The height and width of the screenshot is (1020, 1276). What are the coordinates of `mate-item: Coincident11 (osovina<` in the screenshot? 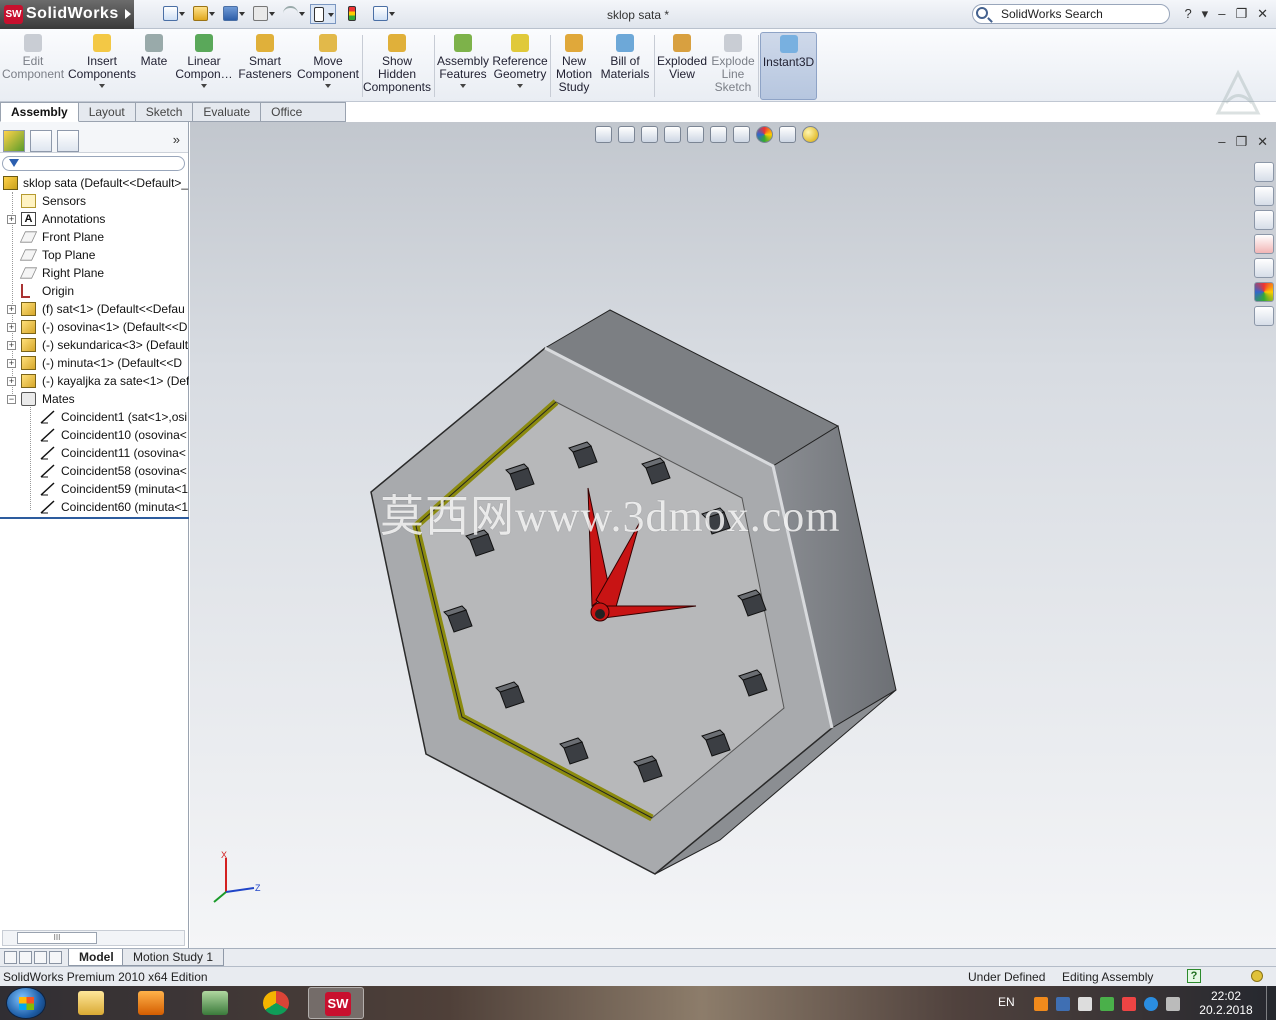 It's located at (94, 453).